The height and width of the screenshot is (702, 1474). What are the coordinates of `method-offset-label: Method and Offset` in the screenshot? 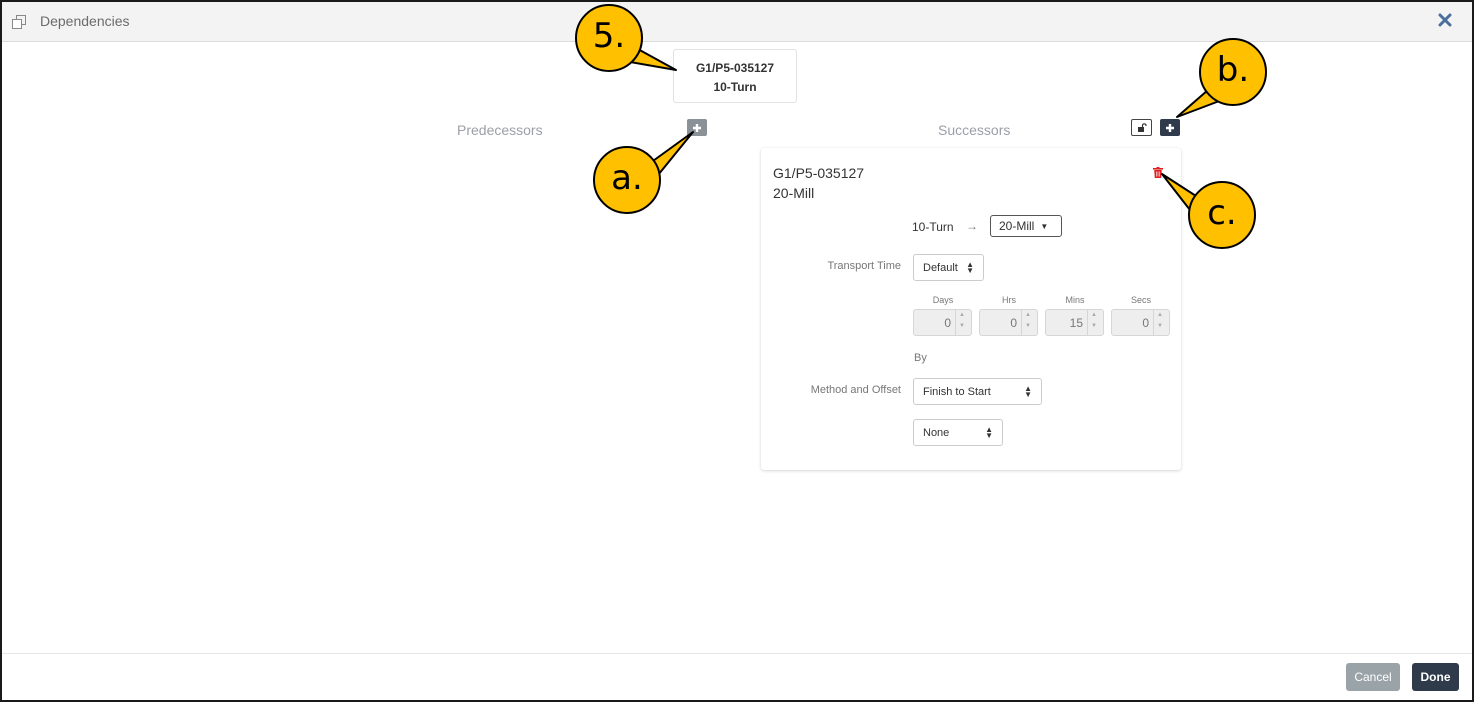 It's located at (855, 390).